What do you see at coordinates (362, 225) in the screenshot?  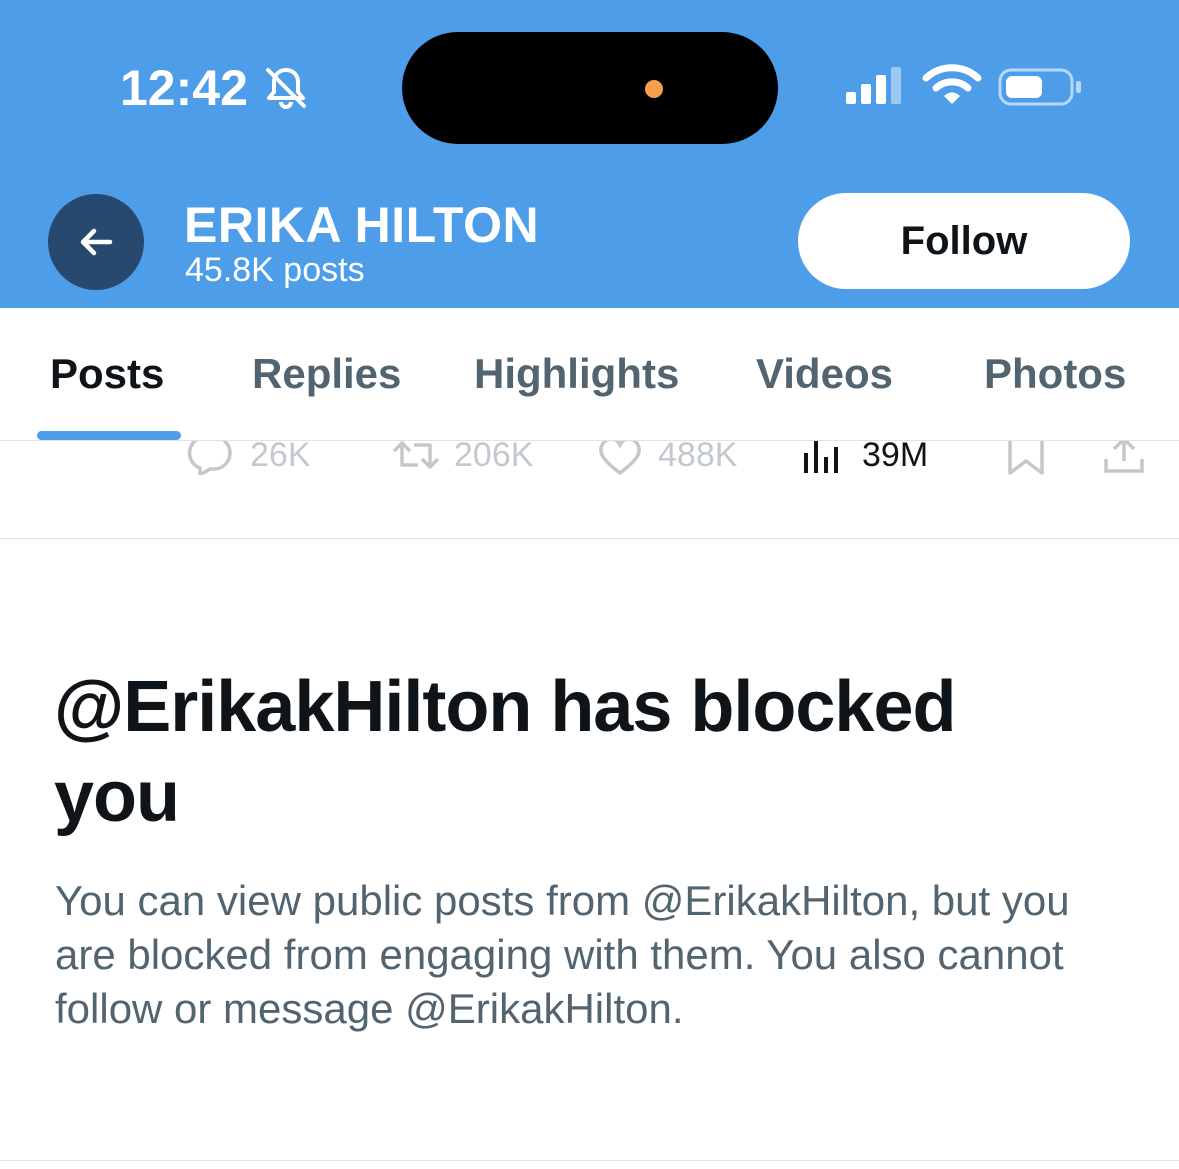 I see `profile-name: ERIKA HILTON` at bounding box center [362, 225].